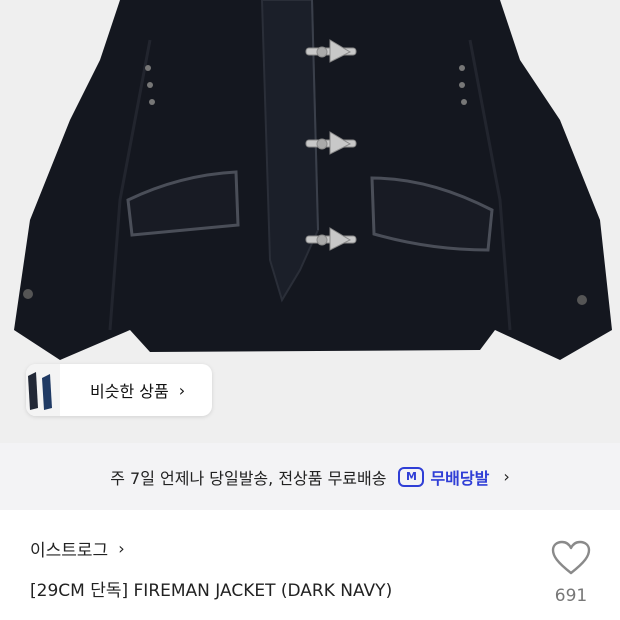 Image resolution: width=620 pixels, height=620 pixels. I want to click on similar-products-button: 비슷한 상품 ›, so click(119, 390).